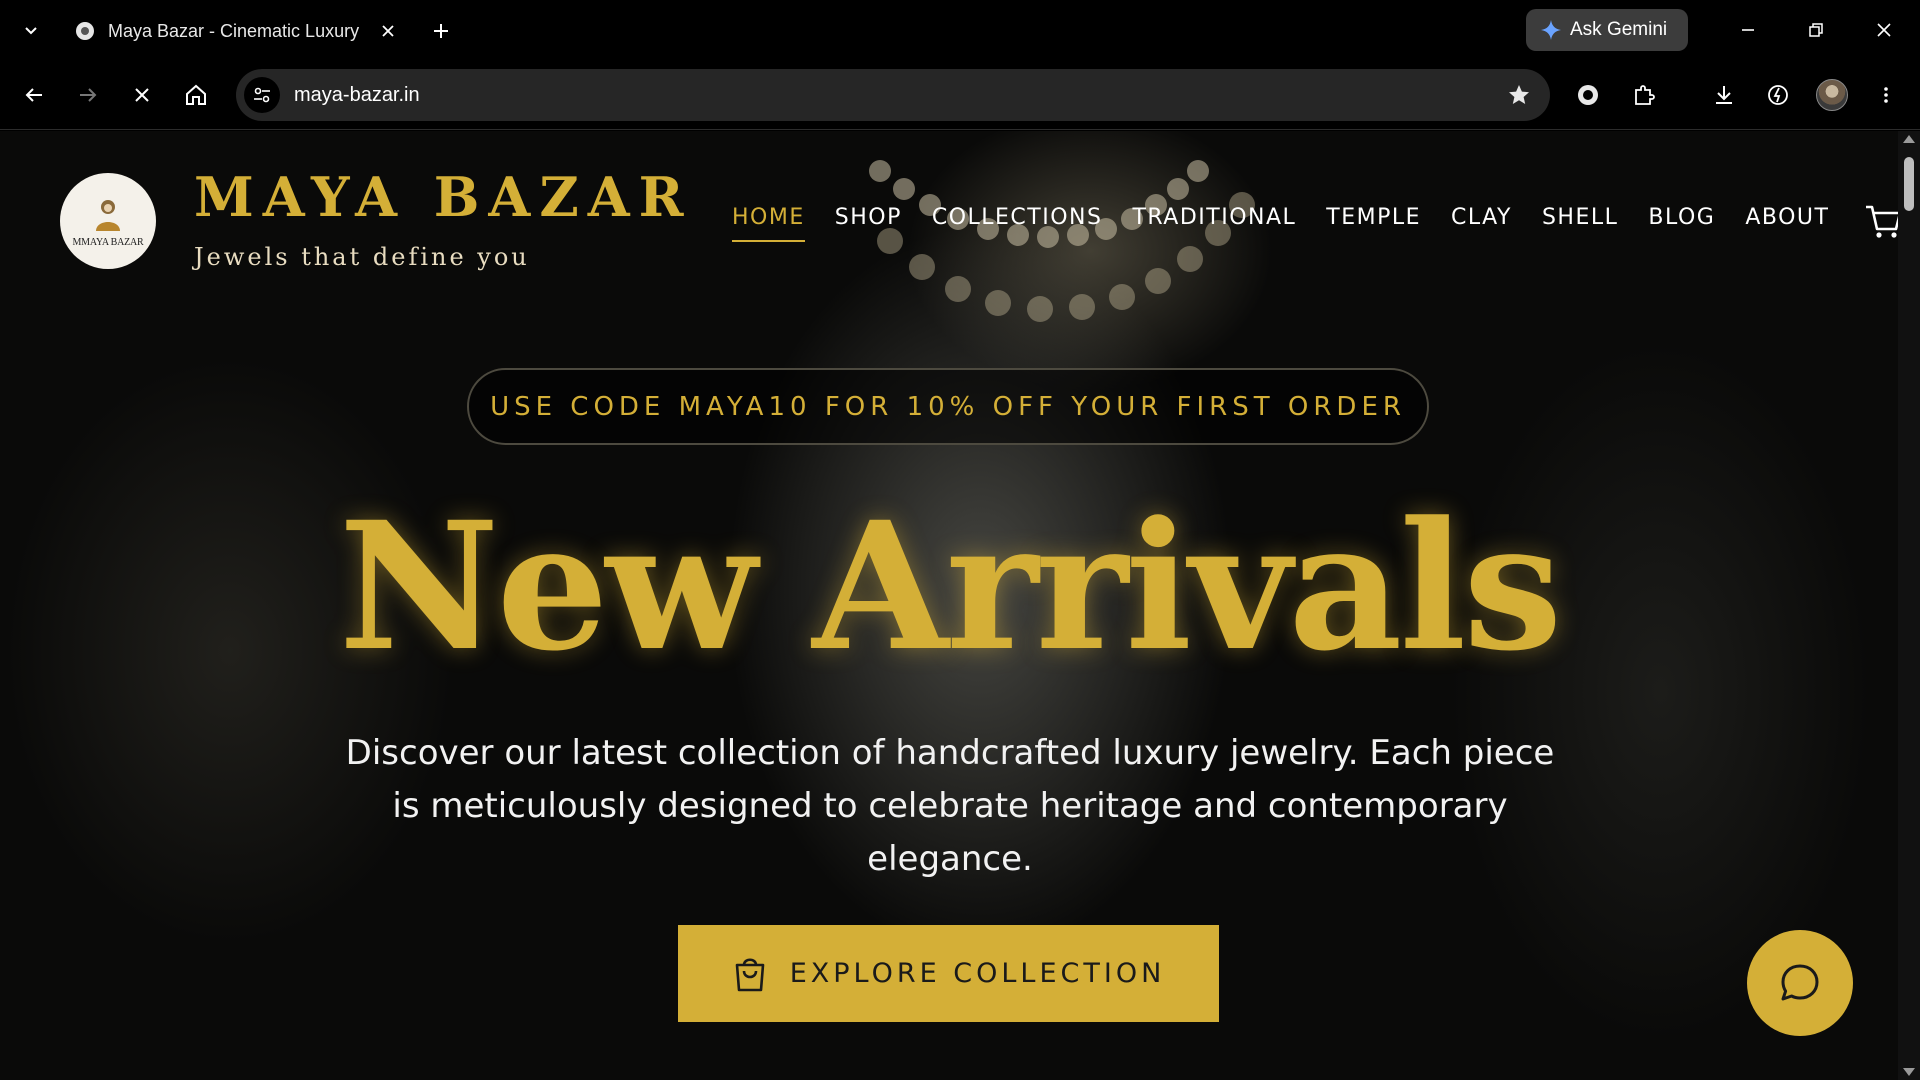 Image resolution: width=1920 pixels, height=1080 pixels. I want to click on new-tab-button, so click(441, 31).